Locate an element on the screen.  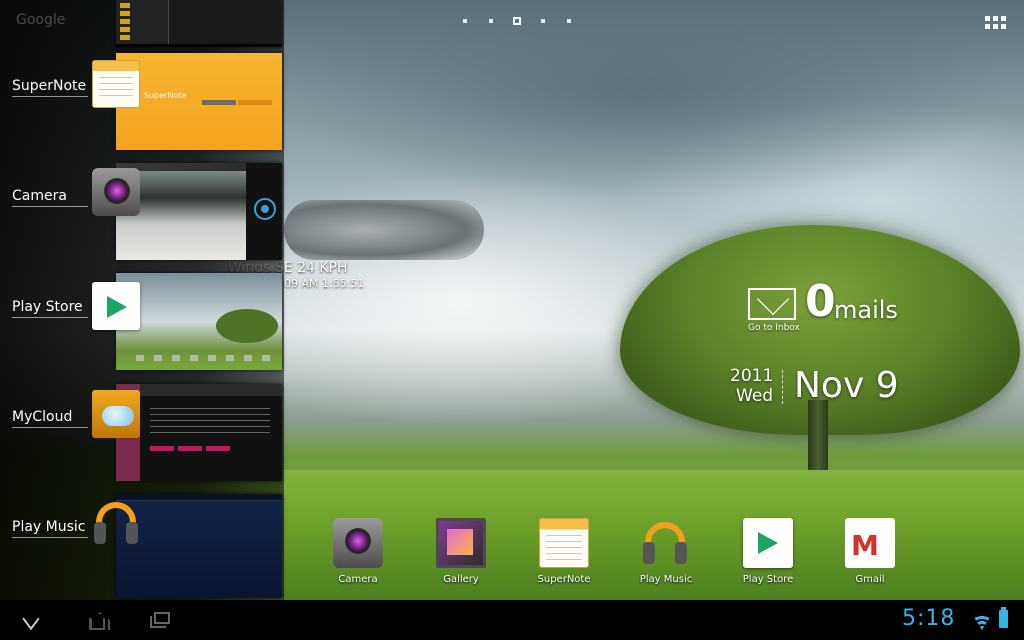
date-weekday: Wed is located at coordinates (755, 396).